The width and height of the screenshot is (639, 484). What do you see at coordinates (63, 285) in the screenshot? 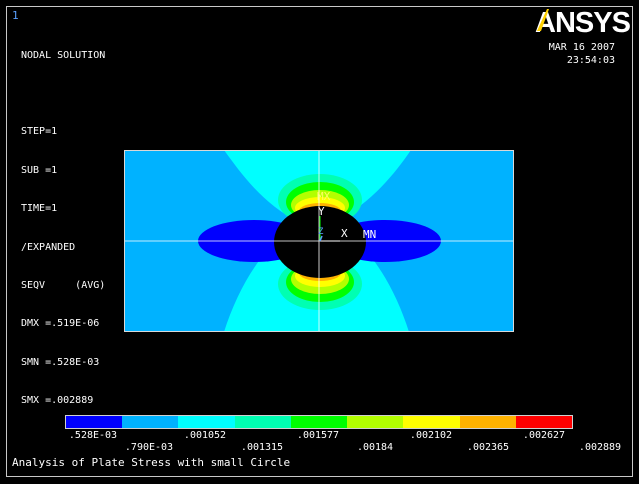
I see `info-line: SEQV (AVG)` at bounding box center [63, 285].